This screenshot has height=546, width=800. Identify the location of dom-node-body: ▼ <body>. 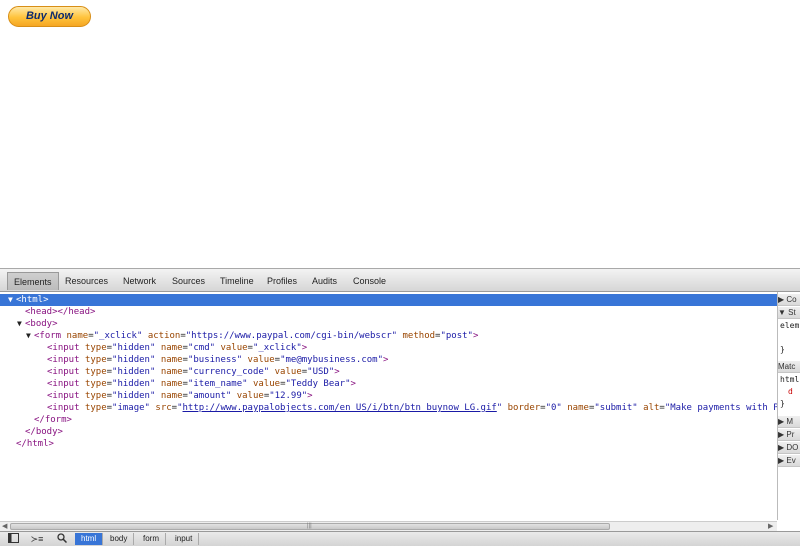
(388, 324).